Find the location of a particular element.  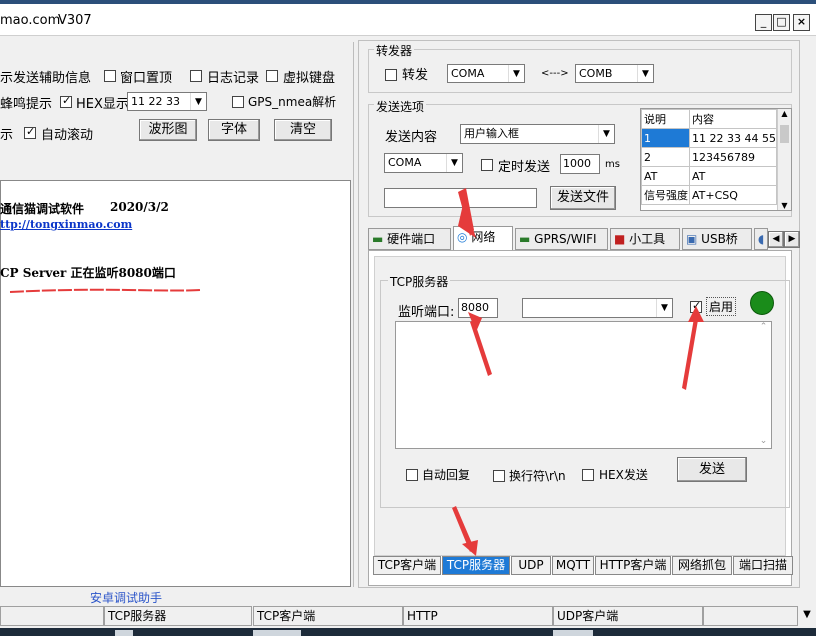

chevron-down-icon: ⌄ is located at coordinates (763, 441).